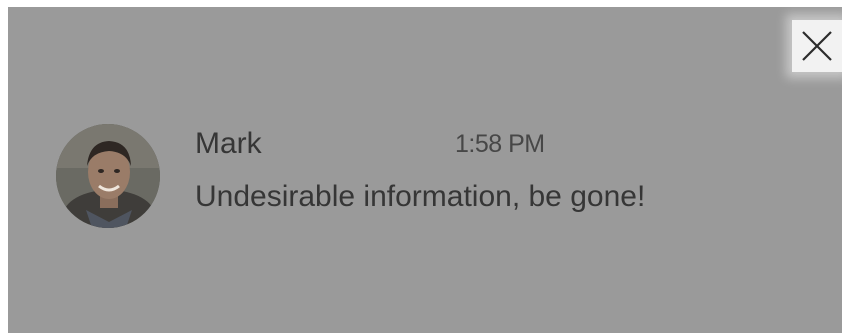 The image size is (842, 333). I want to click on avatar, so click(108, 176).